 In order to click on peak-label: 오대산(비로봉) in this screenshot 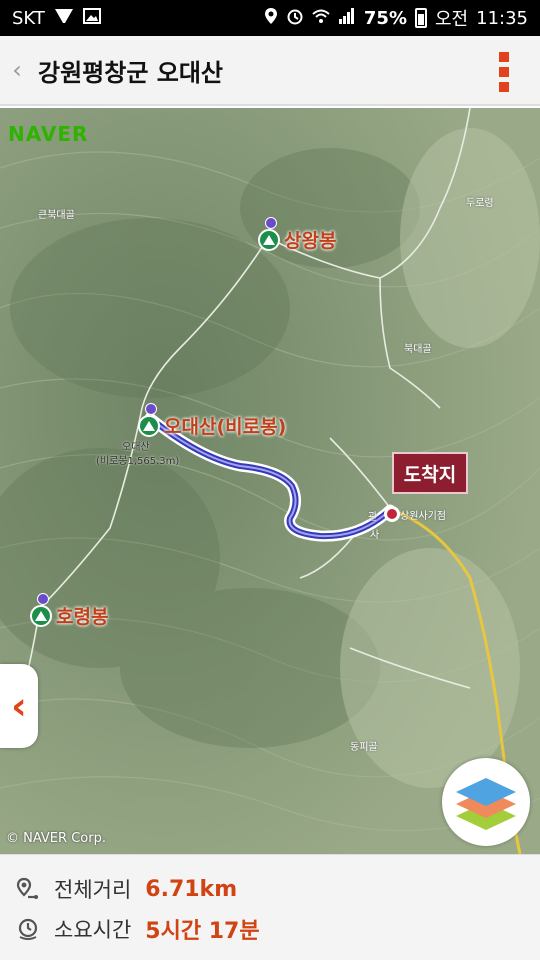, I will do `click(225, 427)`.